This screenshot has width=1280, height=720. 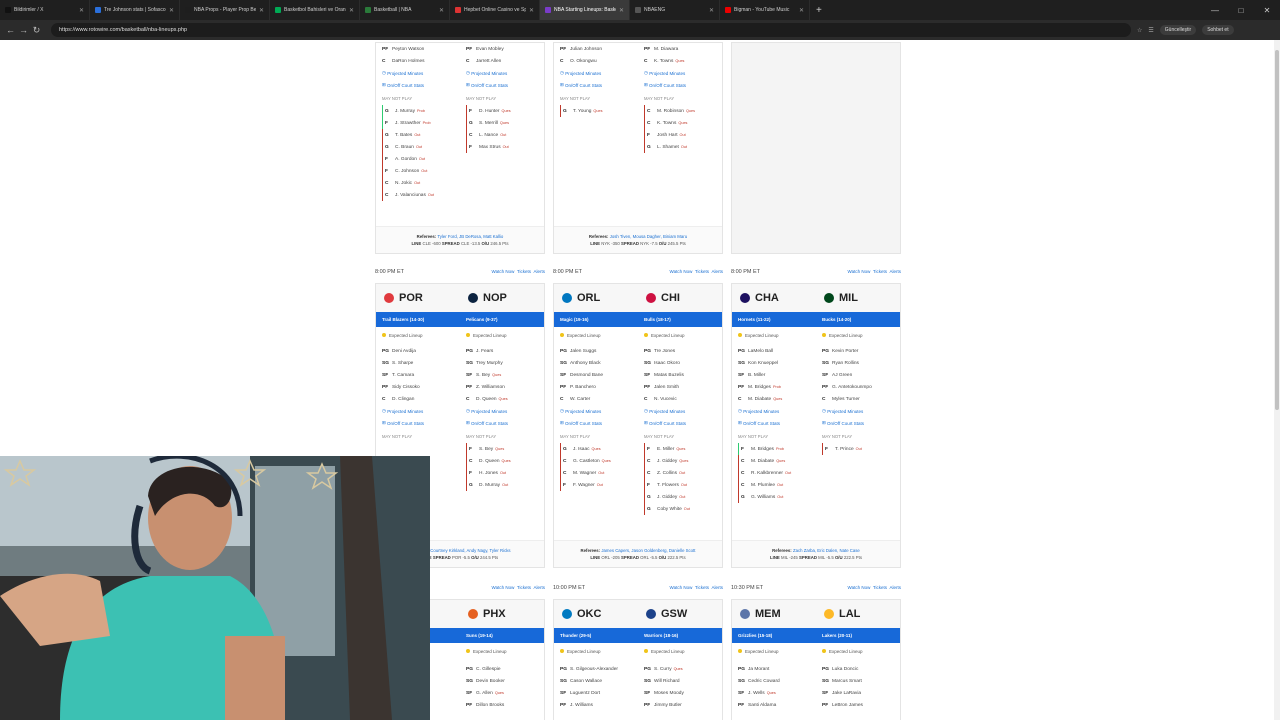 I want to click on player-row: PF Evan Mobley, so click(x=505, y=49).